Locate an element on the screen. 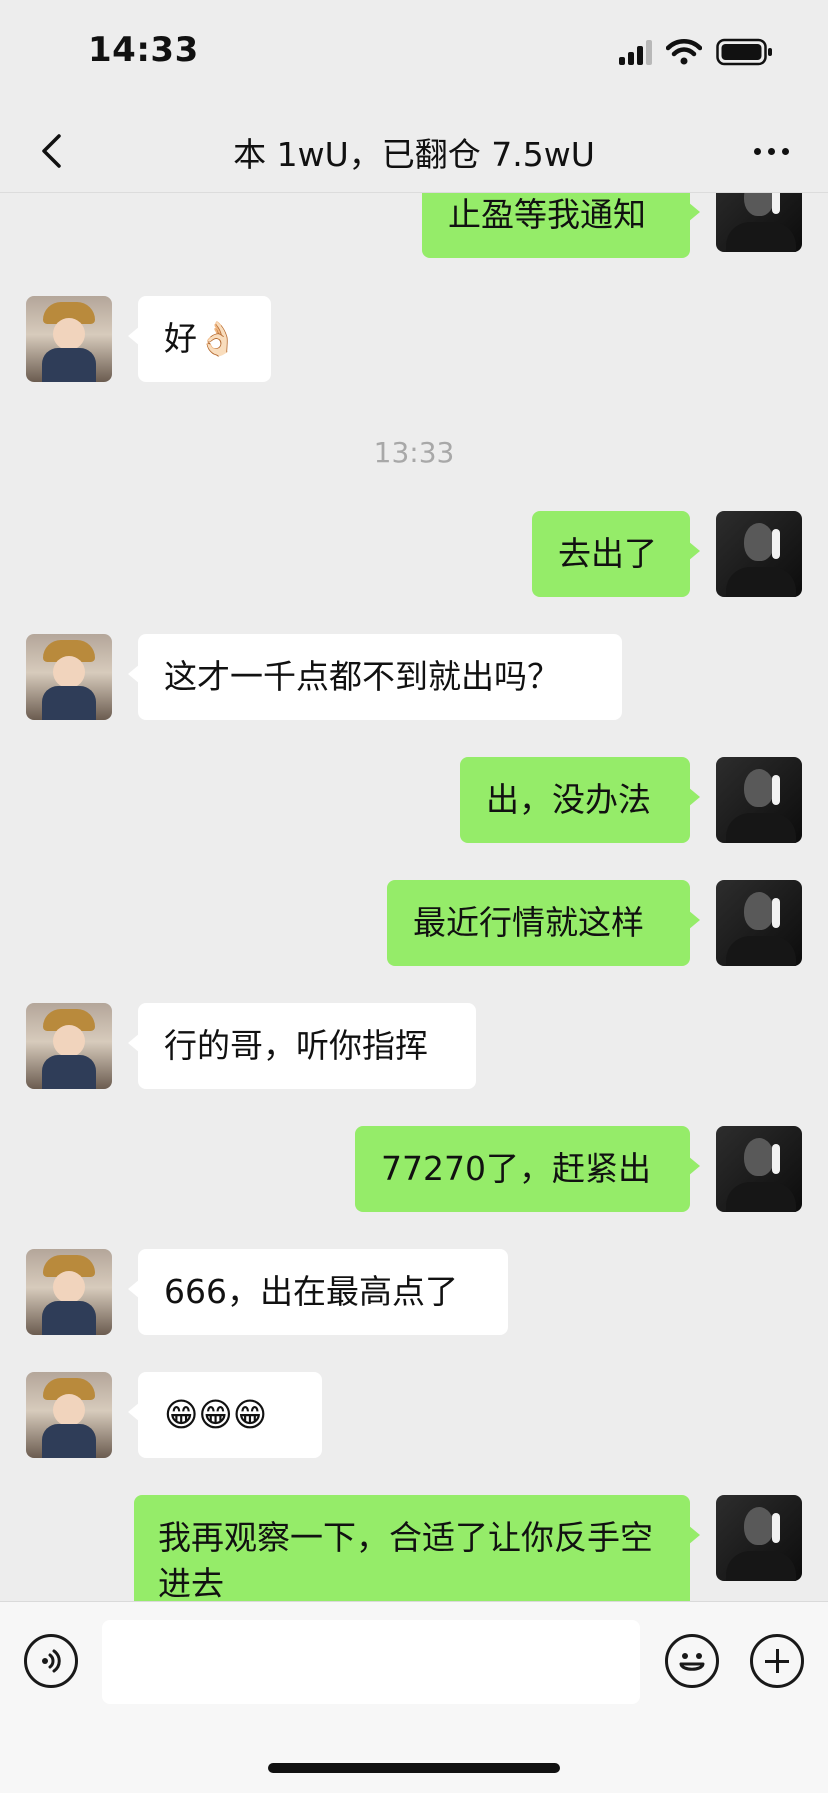  message-timestamp: 13:33 is located at coordinates (414, 452).